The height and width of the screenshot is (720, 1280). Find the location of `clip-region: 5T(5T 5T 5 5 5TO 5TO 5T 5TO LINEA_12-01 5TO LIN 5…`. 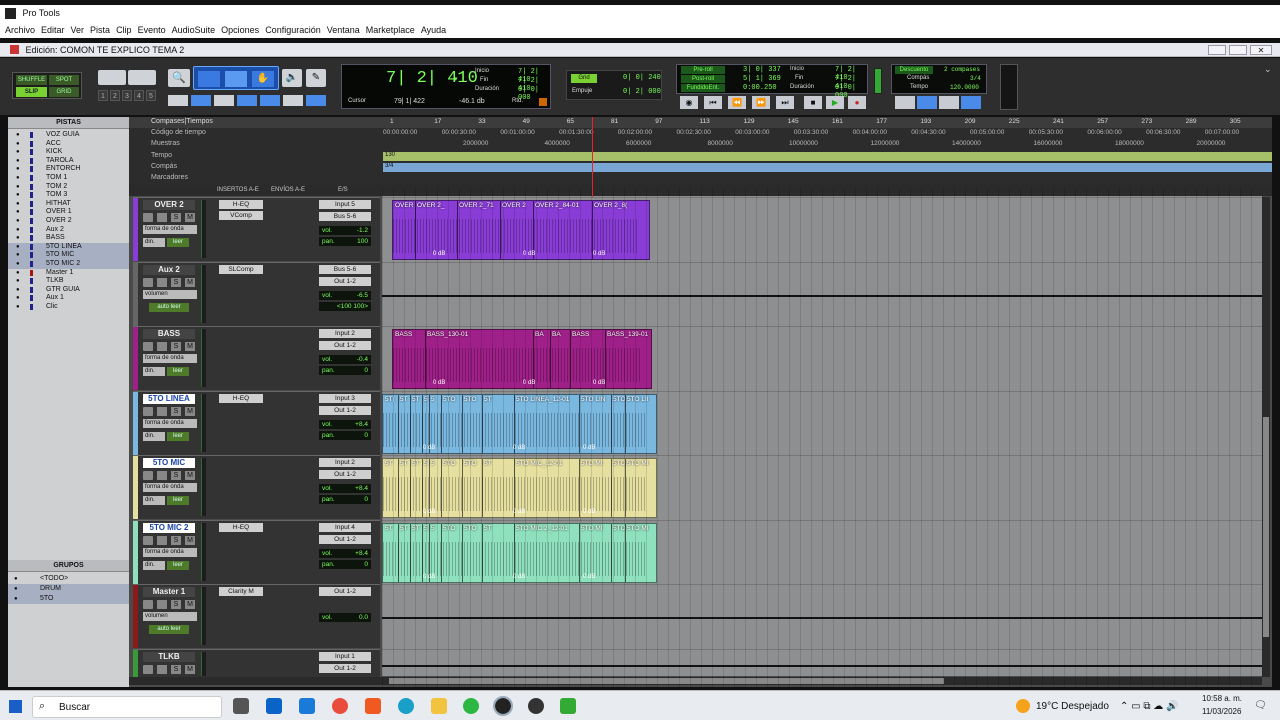

clip-region: 5T(5T 5T 5 5 5TO 5TO 5T 5TO LINEA_12-01 5TO LIN 5… is located at coordinates (519, 424).